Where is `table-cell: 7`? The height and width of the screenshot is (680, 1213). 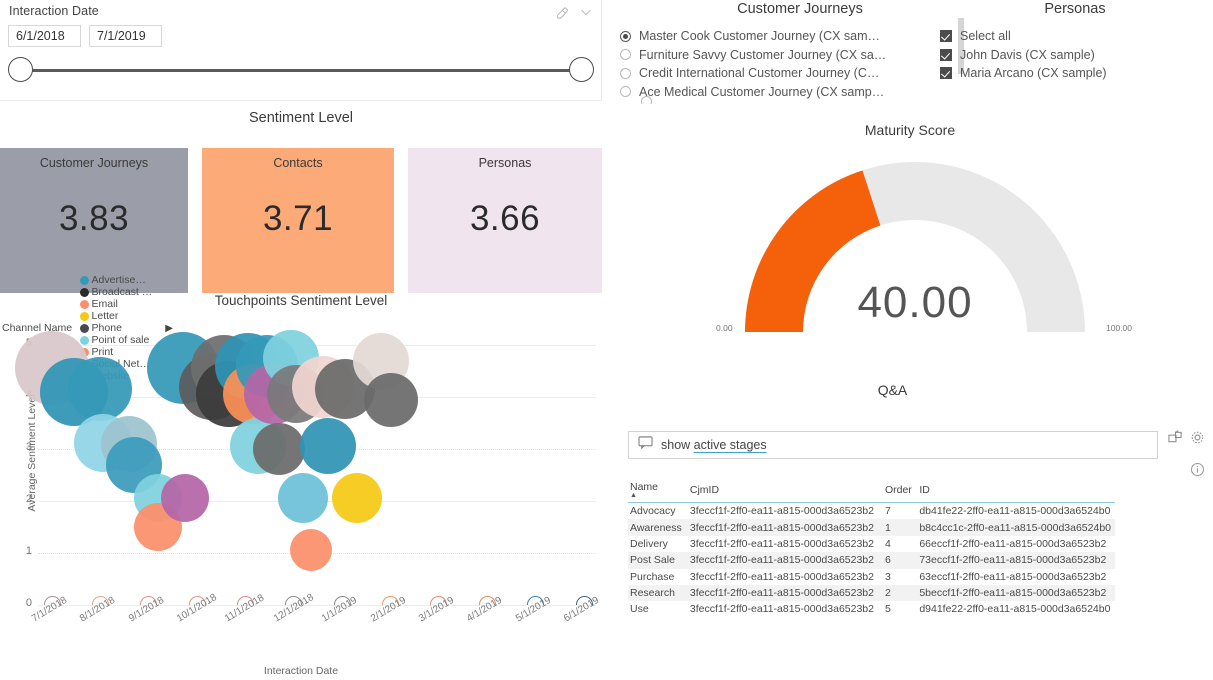
table-cell: 7 is located at coordinates (887, 511).